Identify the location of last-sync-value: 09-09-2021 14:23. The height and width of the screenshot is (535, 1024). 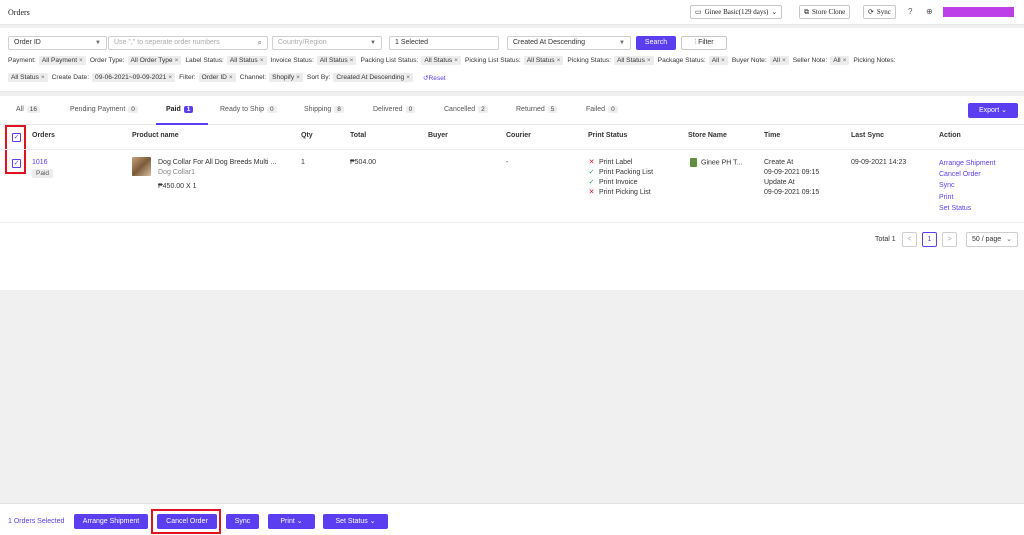
(879, 162).